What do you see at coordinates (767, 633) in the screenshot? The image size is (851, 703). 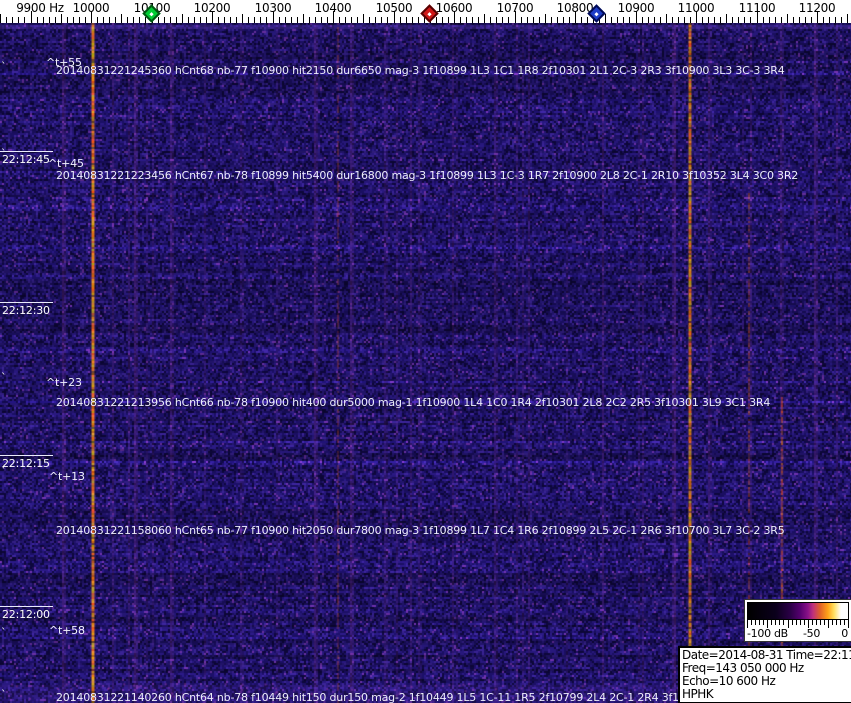 I see `colorbar-min-label: -100 dB` at bounding box center [767, 633].